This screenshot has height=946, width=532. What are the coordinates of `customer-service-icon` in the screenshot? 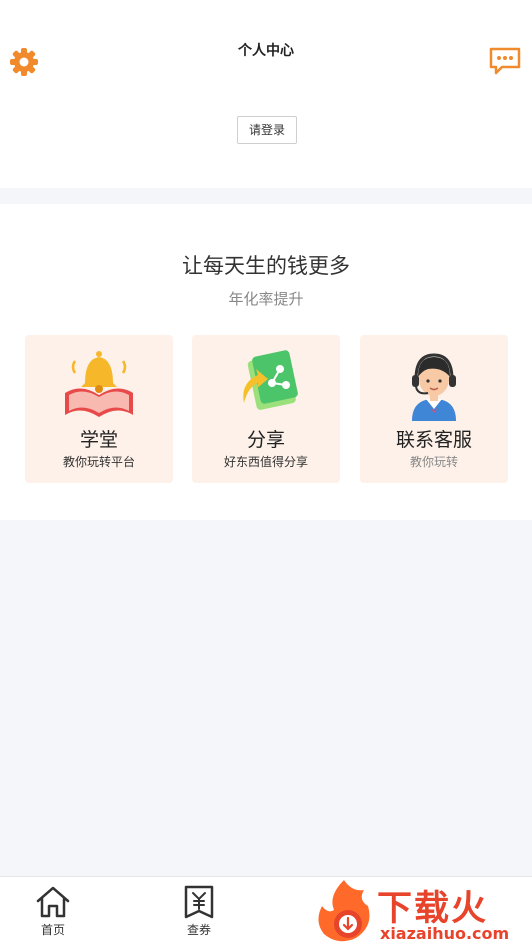 It's located at (434, 383).